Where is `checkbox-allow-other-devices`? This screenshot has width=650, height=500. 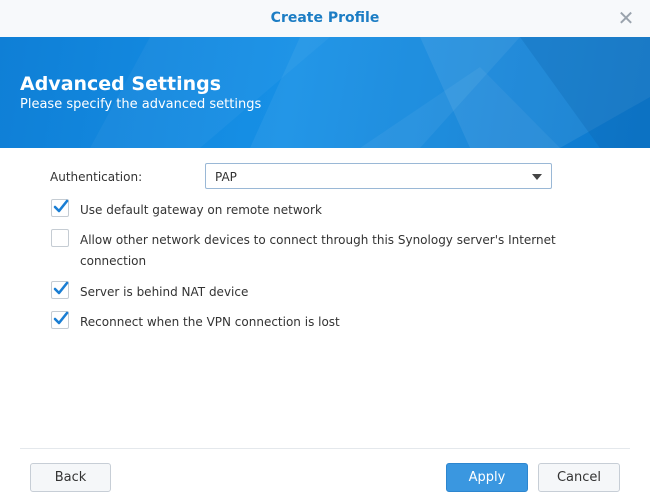 checkbox-allow-other-devices is located at coordinates (60, 238).